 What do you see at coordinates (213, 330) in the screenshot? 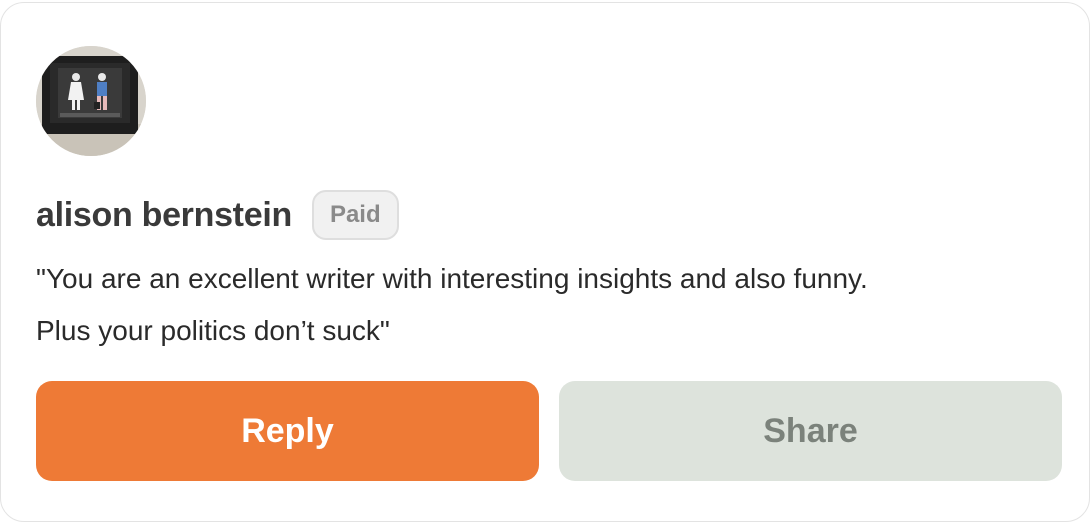
I see `comment-message-line: Plus your politics don’t suck"` at bounding box center [213, 330].